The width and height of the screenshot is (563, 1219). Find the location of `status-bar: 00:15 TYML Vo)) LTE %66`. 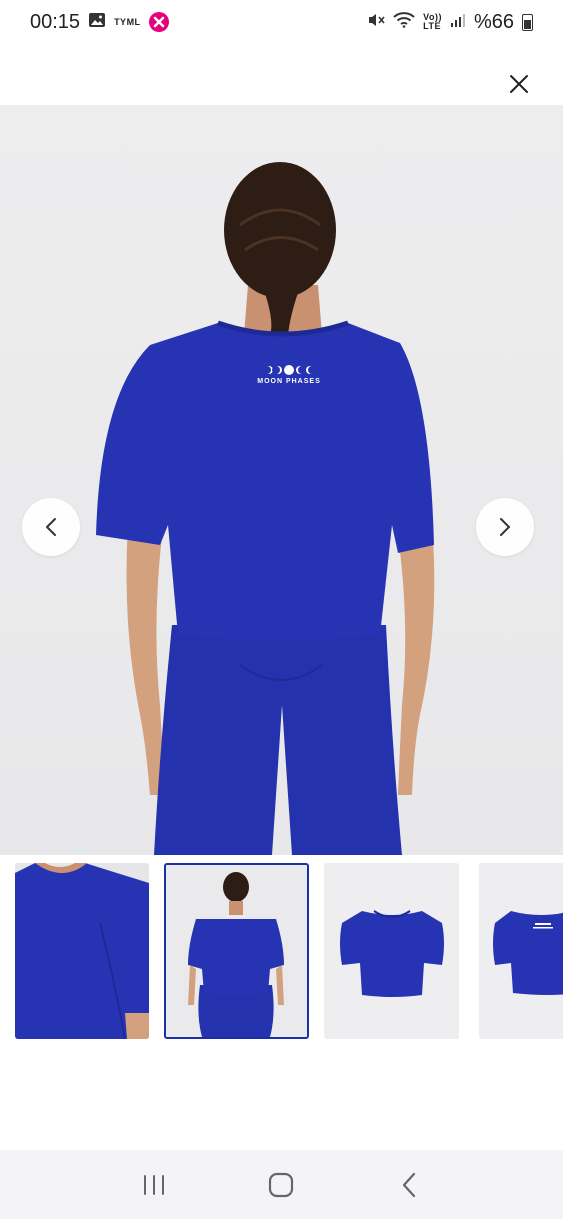

status-bar: 00:15 TYML Vo)) LTE %66 is located at coordinates (281, 22).